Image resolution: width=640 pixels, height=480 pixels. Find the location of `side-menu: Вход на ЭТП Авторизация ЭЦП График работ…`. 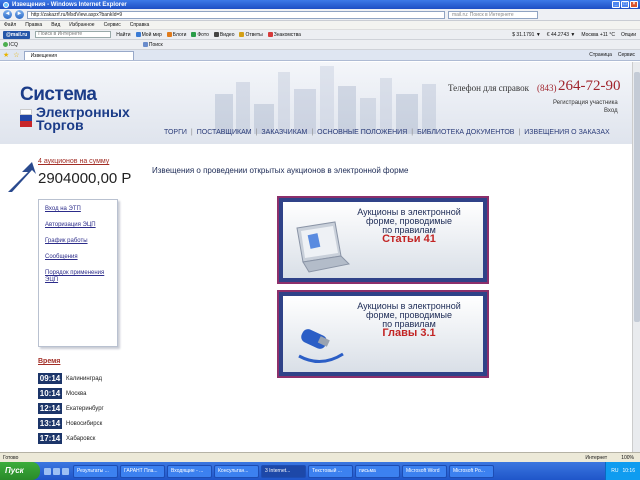

side-menu: Вход на ЭТП Авторизация ЭЦП График работ… is located at coordinates (78, 273).